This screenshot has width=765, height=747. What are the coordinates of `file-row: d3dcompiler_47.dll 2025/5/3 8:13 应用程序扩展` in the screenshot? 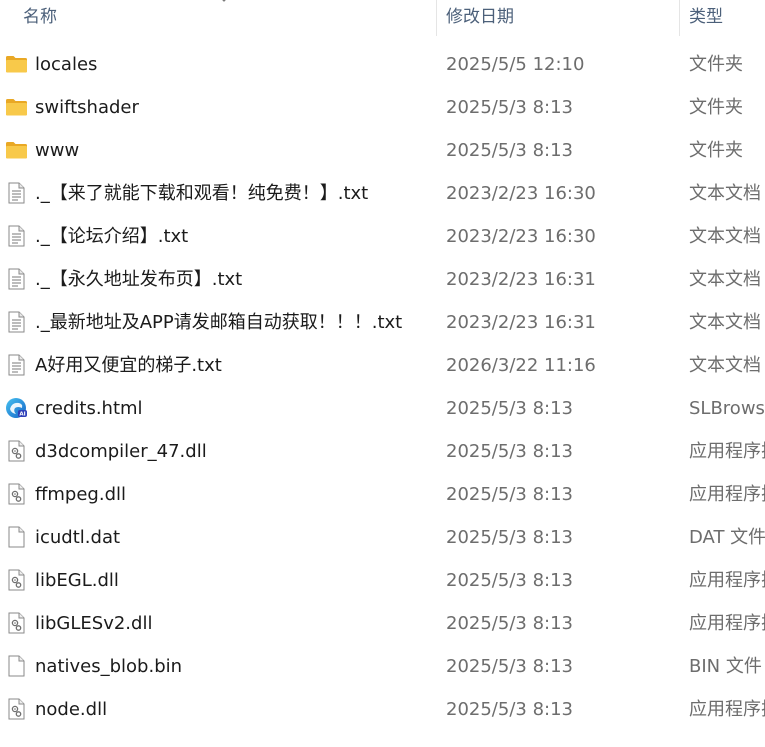 It's located at (382, 451).